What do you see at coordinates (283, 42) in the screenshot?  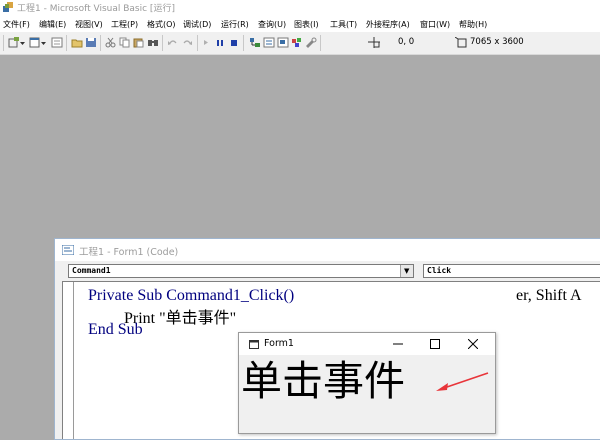 I see `form-layout-icon` at bounding box center [283, 42].